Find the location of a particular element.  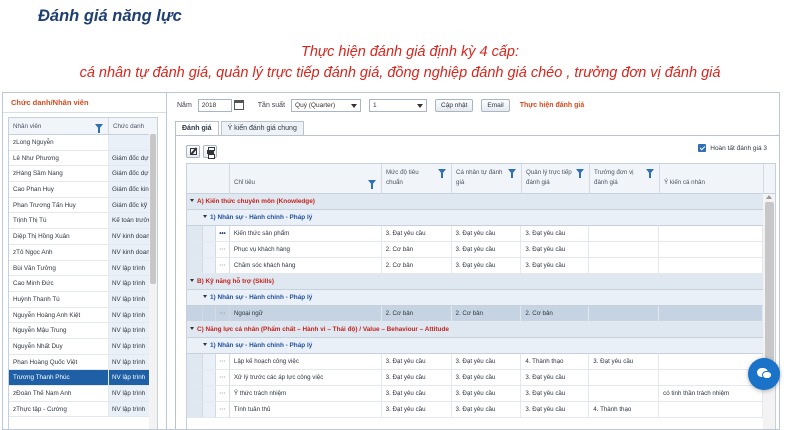

self-assessment-cell: 2. Cơ bản is located at coordinates (487, 313).